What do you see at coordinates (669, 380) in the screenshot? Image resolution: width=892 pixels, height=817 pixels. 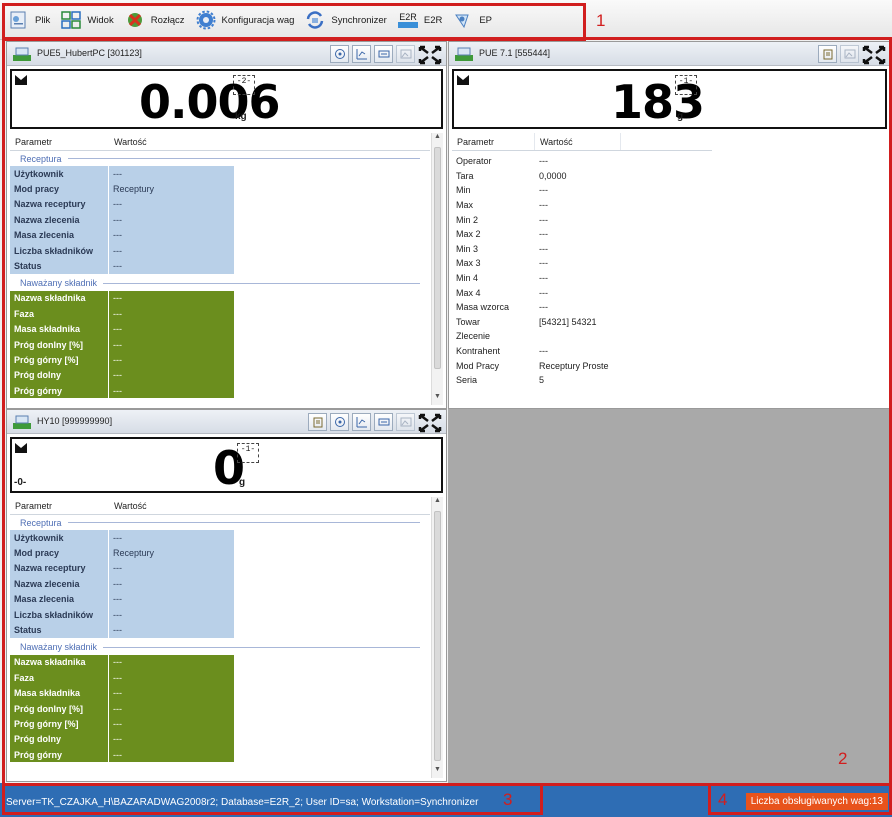 I see `table-row: Seria 5` at bounding box center [669, 380].